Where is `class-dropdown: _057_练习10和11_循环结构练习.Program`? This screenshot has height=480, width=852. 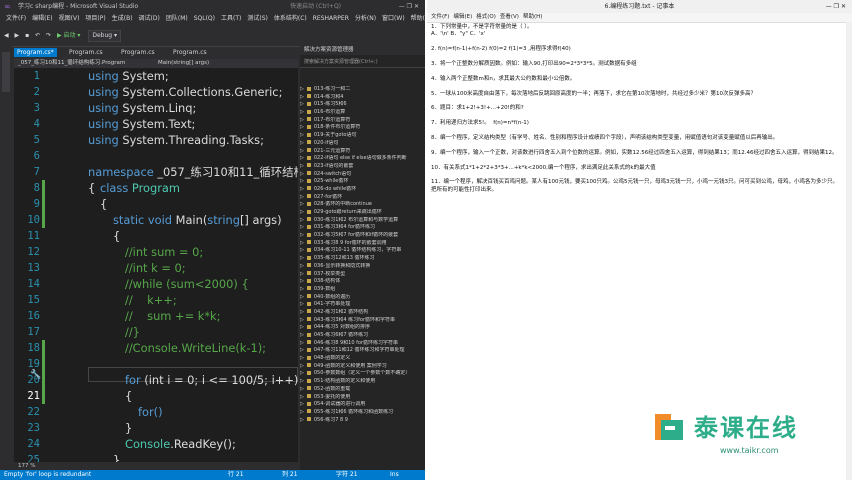
class-dropdown: _057_练习10和11_循环结构练习.Program is located at coordinates (71, 63).